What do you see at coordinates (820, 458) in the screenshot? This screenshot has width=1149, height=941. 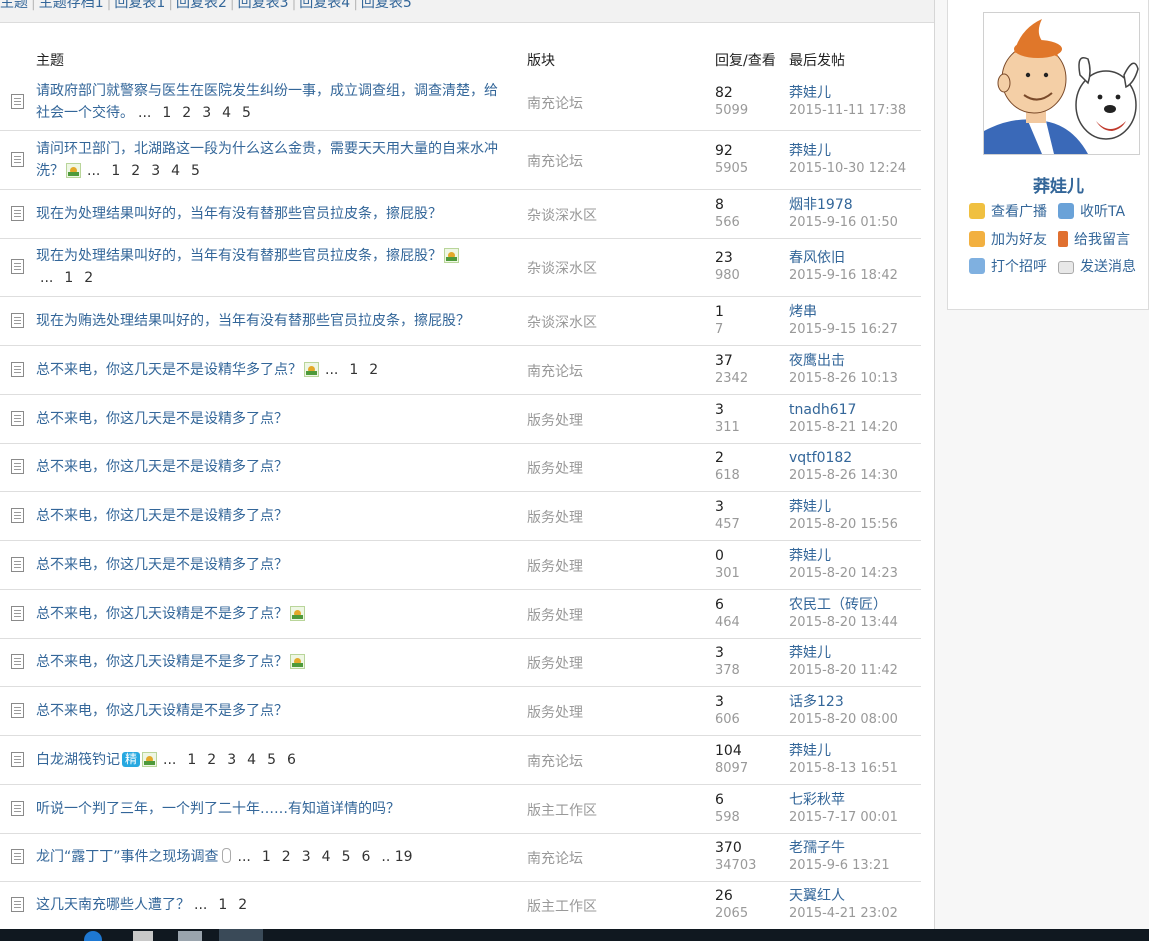 I see `last-poster-link: vqtf0182` at bounding box center [820, 458].